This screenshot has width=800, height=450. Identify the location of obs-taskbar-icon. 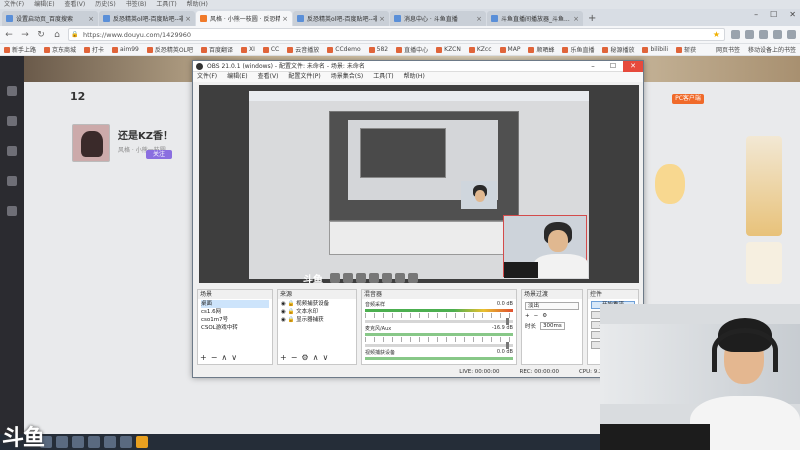
(126, 442).